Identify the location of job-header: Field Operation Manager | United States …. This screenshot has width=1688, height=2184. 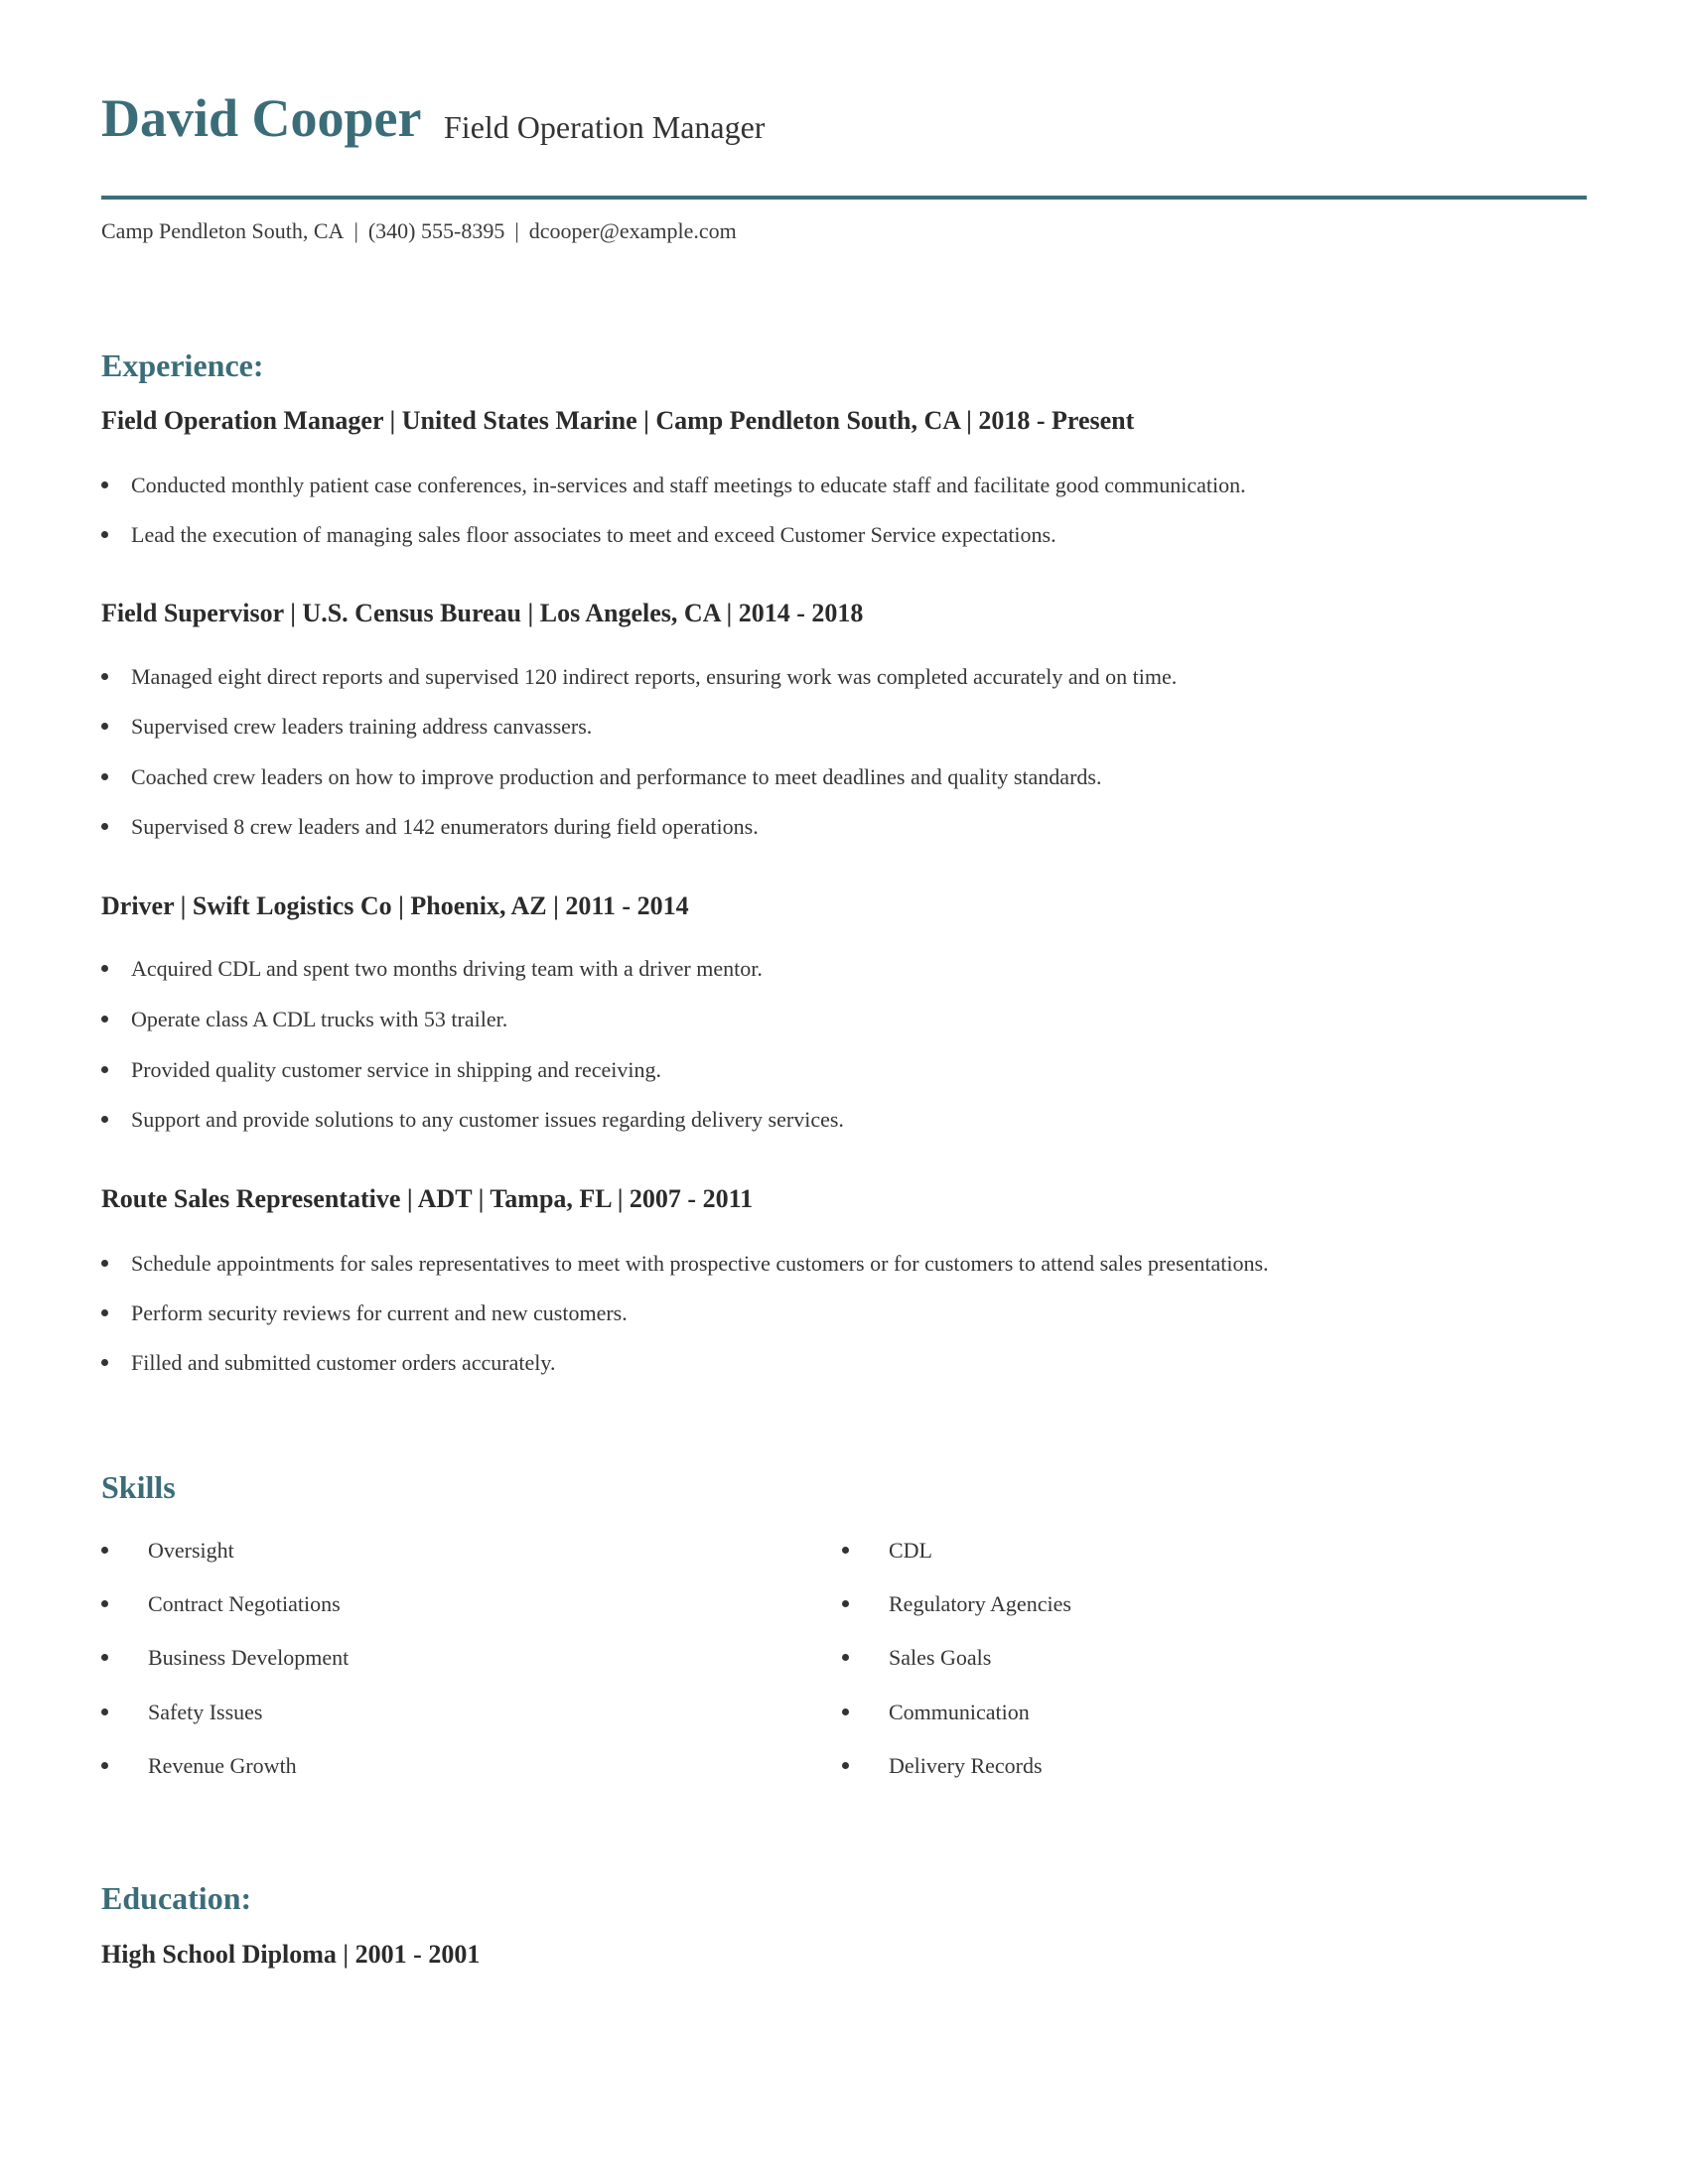
(618, 420).